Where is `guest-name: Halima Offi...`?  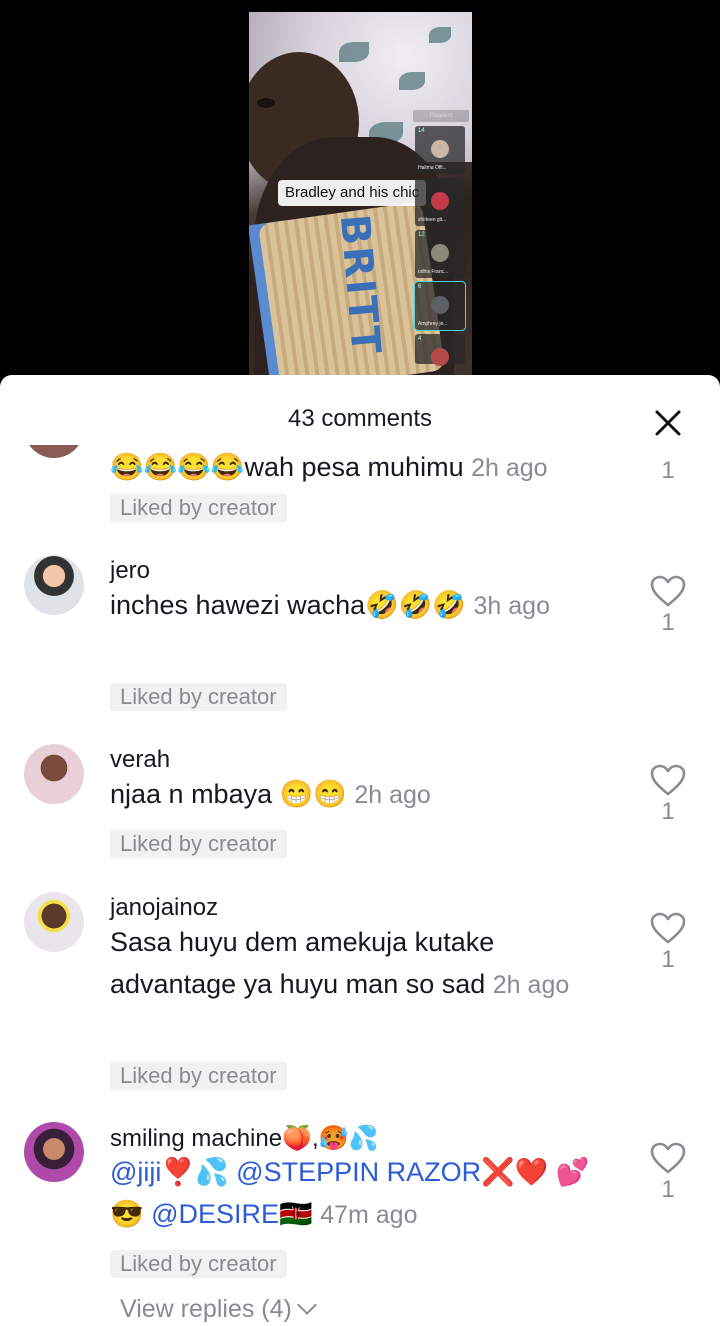
guest-name: Halima Offi... is located at coordinates (432, 168).